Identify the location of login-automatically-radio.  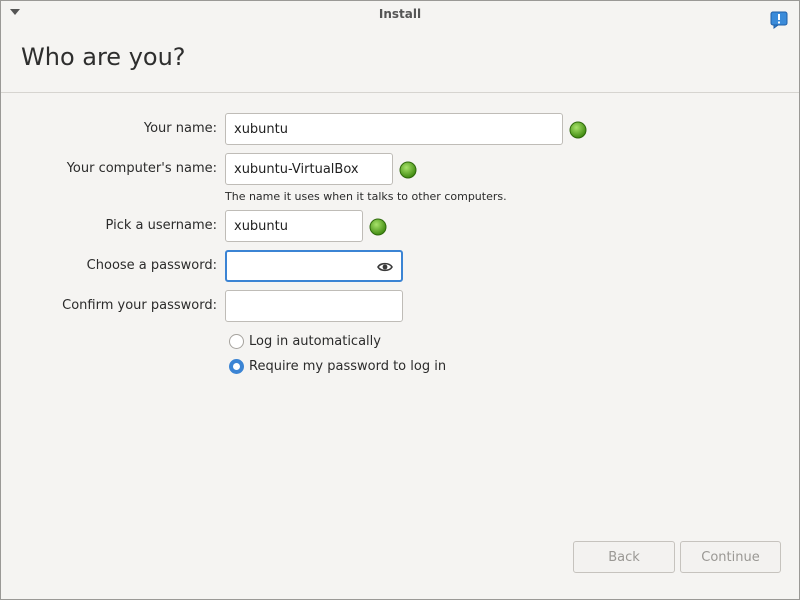
(236, 341).